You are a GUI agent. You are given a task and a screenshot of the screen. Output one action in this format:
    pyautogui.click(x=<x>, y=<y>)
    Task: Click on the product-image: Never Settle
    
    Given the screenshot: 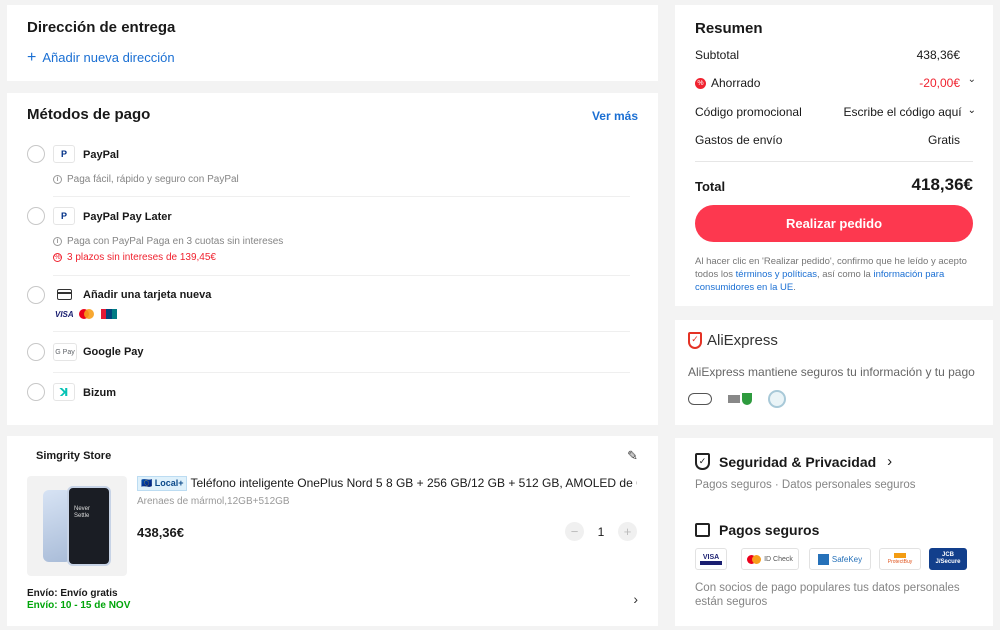 What is the action you would take?
    pyautogui.click(x=77, y=526)
    